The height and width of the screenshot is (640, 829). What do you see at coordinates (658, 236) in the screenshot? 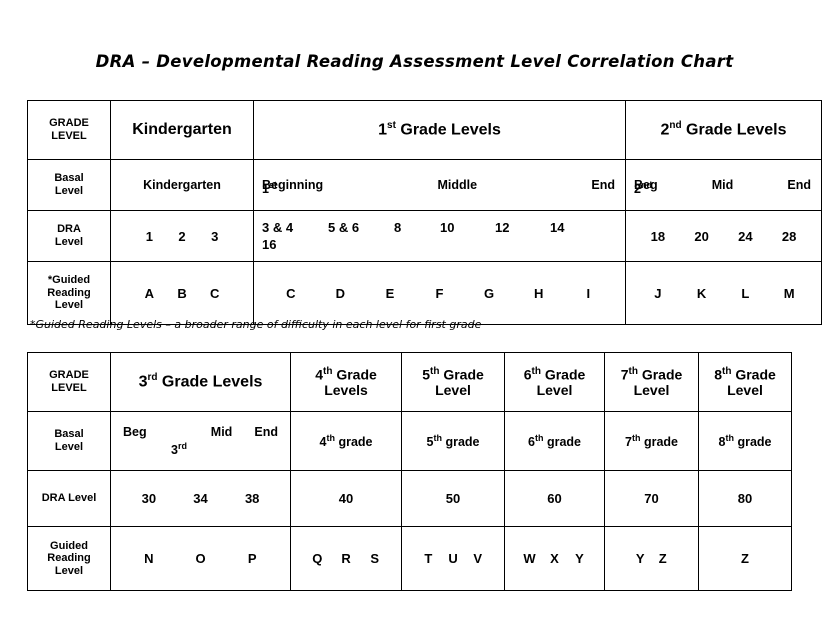
I see `dra-second-18: 18` at bounding box center [658, 236].